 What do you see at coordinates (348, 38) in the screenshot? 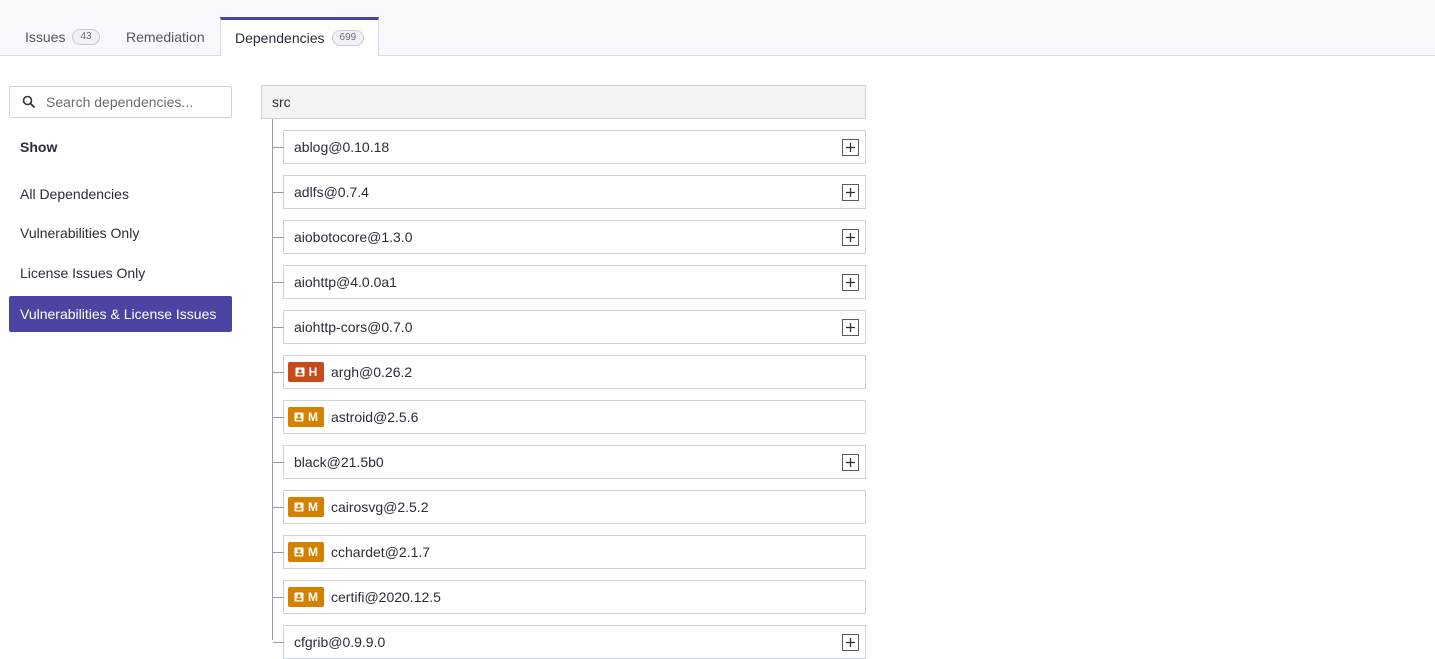
I see `tab-dependencies-count: 699` at bounding box center [348, 38].